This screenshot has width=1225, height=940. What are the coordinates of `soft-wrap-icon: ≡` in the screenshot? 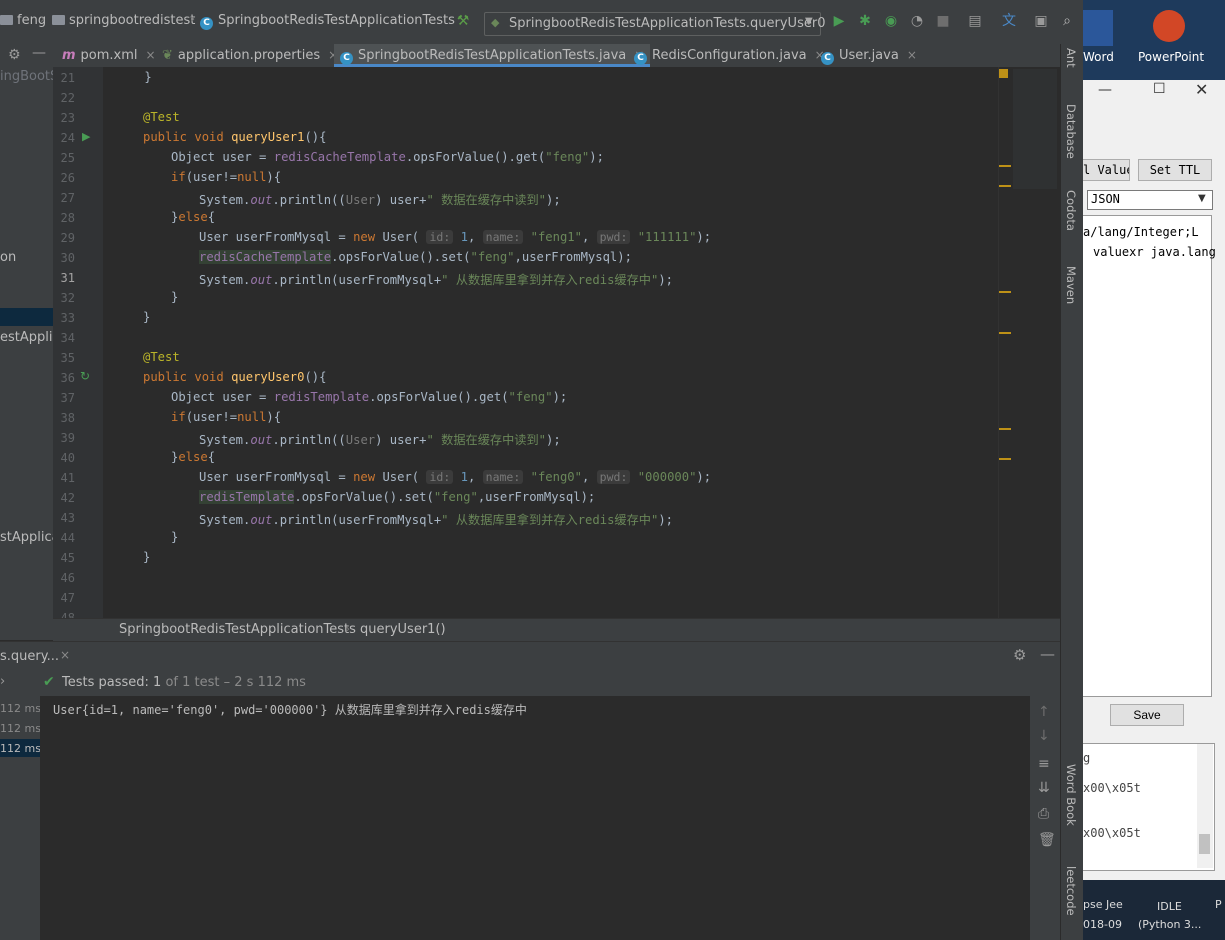 It's located at (1044, 764).